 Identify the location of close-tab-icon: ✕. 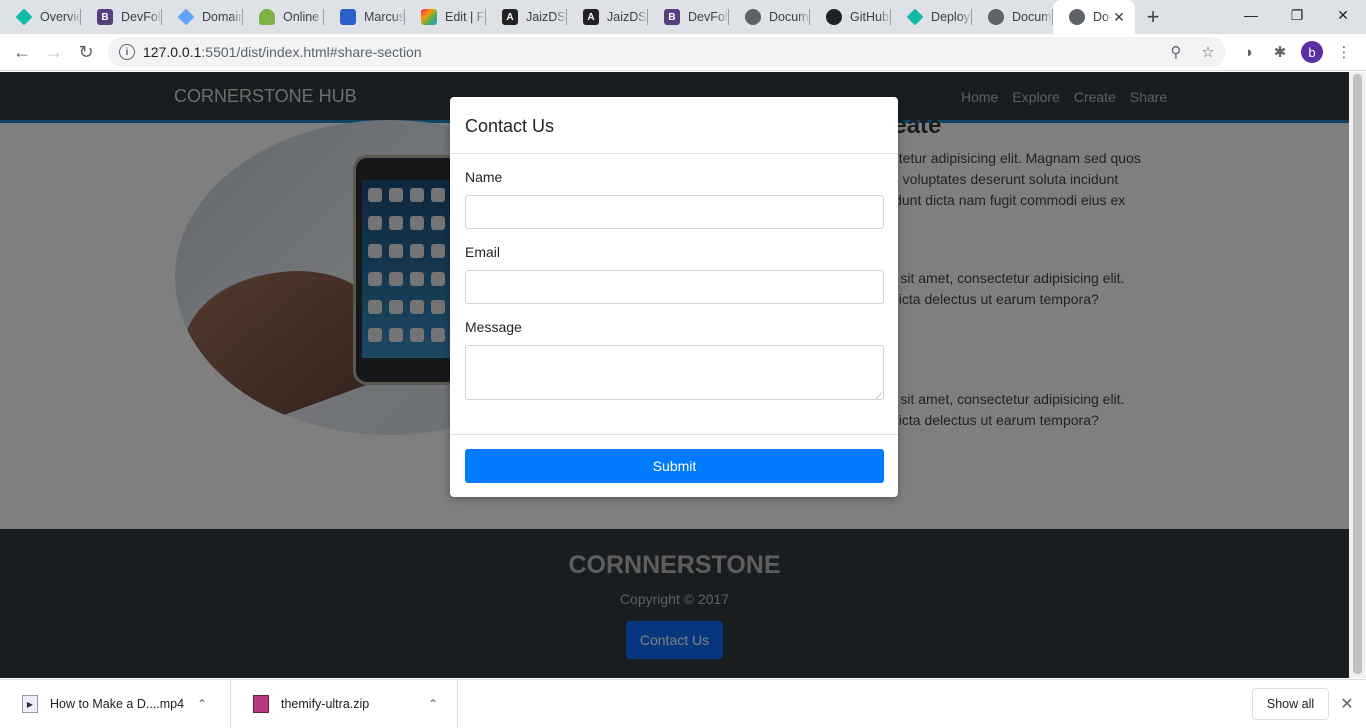
(1119, 17).